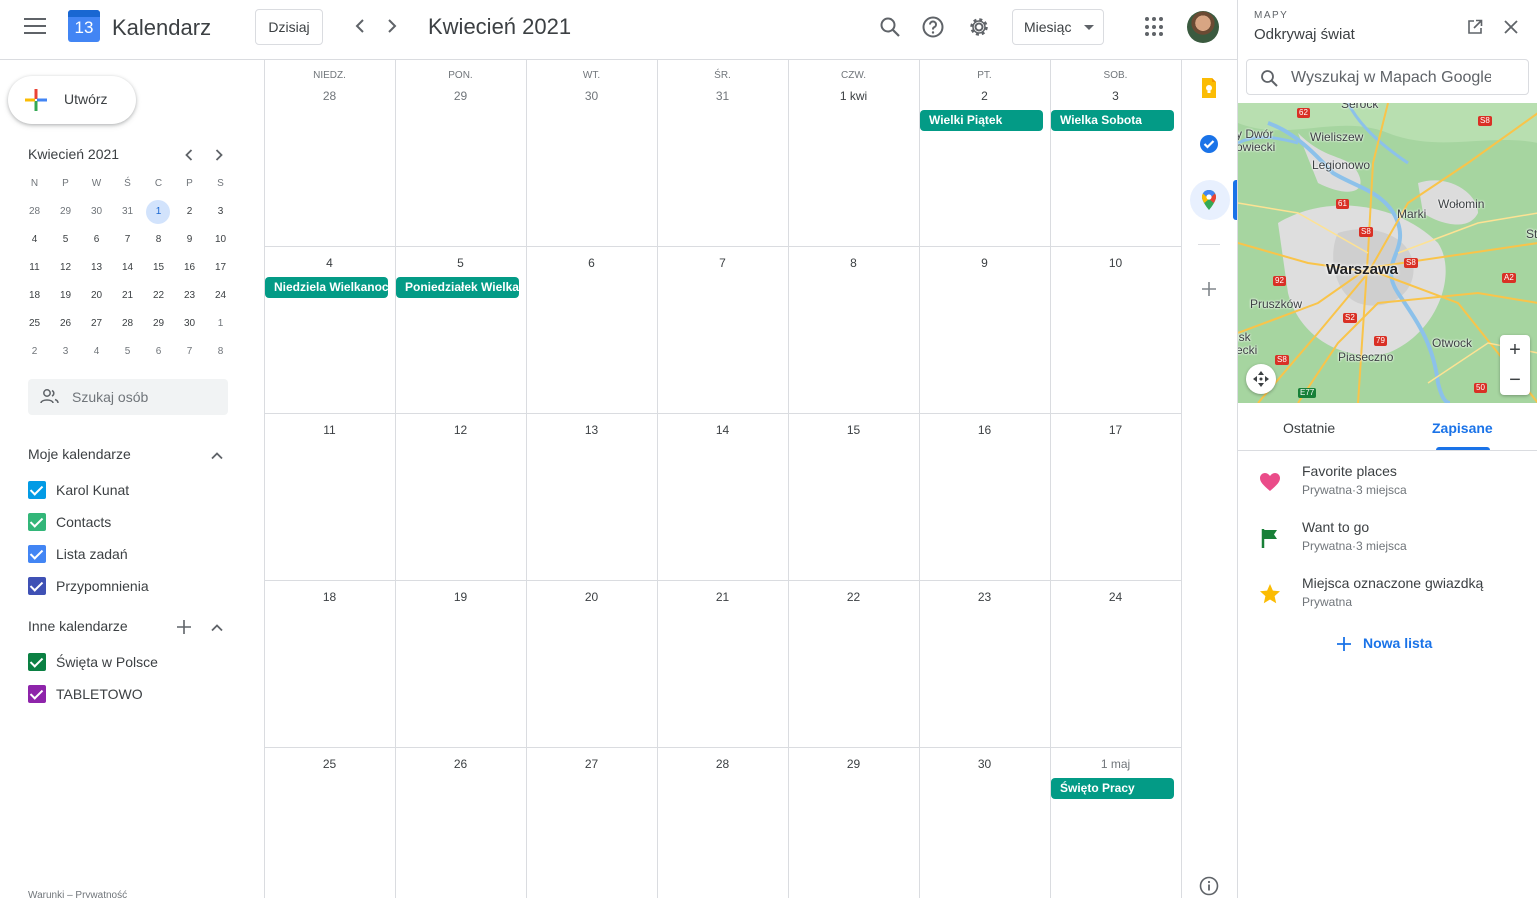 The height and width of the screenshot is (898, 1537). What do you see at coordinates (1387, 488) in the screenshot?
I see `saved-list-favorite-places: Favorite places Prywatna·3 miejsca` at bounding box center [1387, 488].